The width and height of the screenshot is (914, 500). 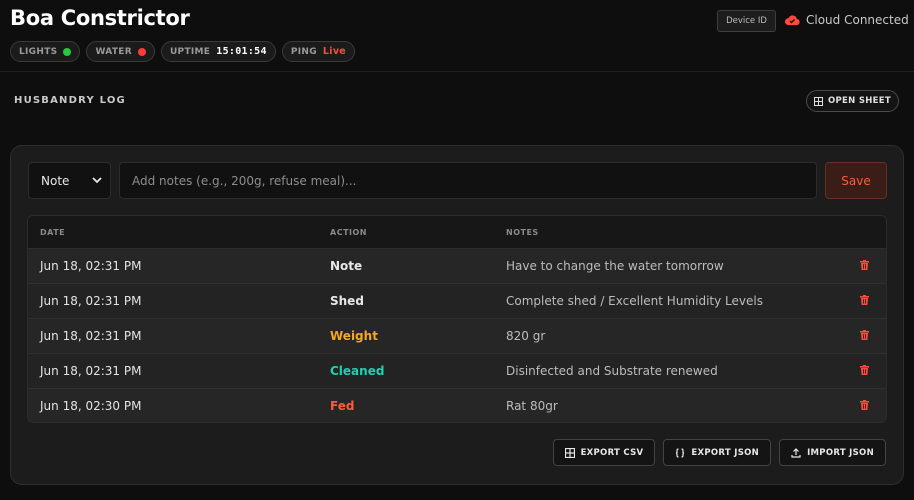 I want to click on export-actions: EXPORT CSV EXPORT JSON IMPORT JSON, so click(x=719, y=452).